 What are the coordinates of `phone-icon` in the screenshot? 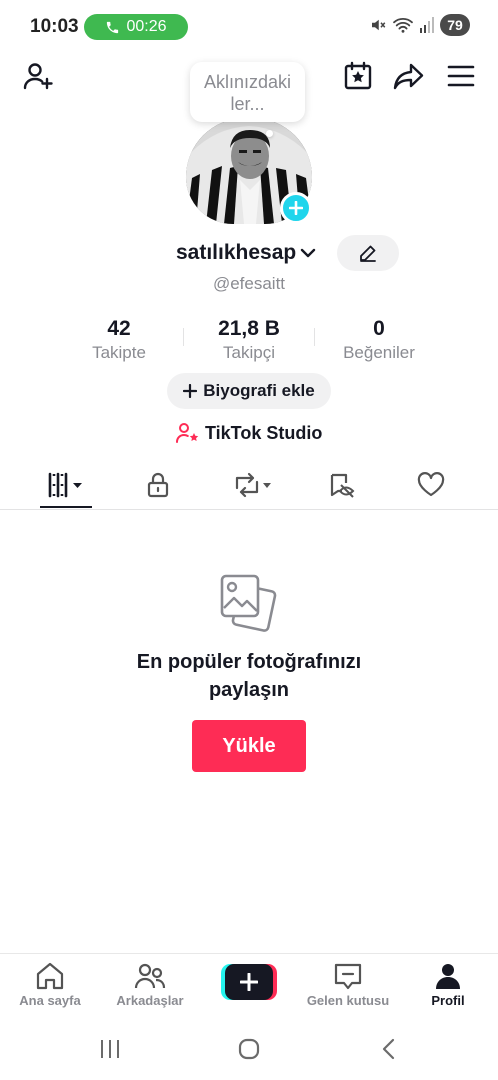 It's located at (113, 27).